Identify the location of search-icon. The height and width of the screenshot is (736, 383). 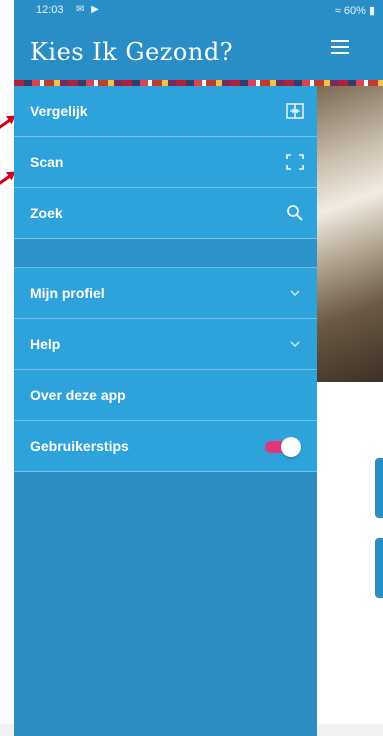
(295, 213).